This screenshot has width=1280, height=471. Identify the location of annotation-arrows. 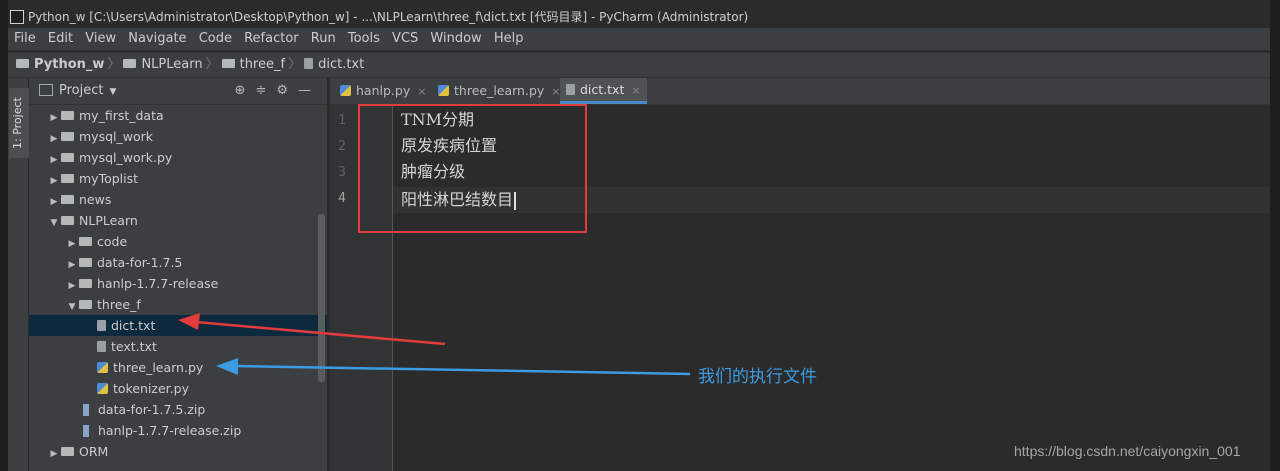
(434, 344).